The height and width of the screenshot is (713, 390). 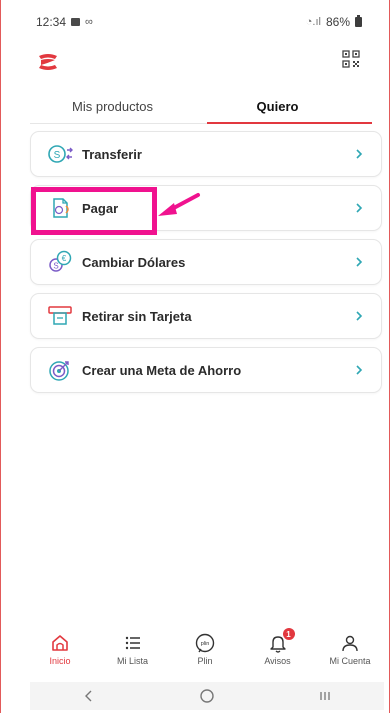 What do you see at coordinates (350, 661) in the screenshot?
I see `nav-label: Mi Cuenta` at bounding box center [350, 661].